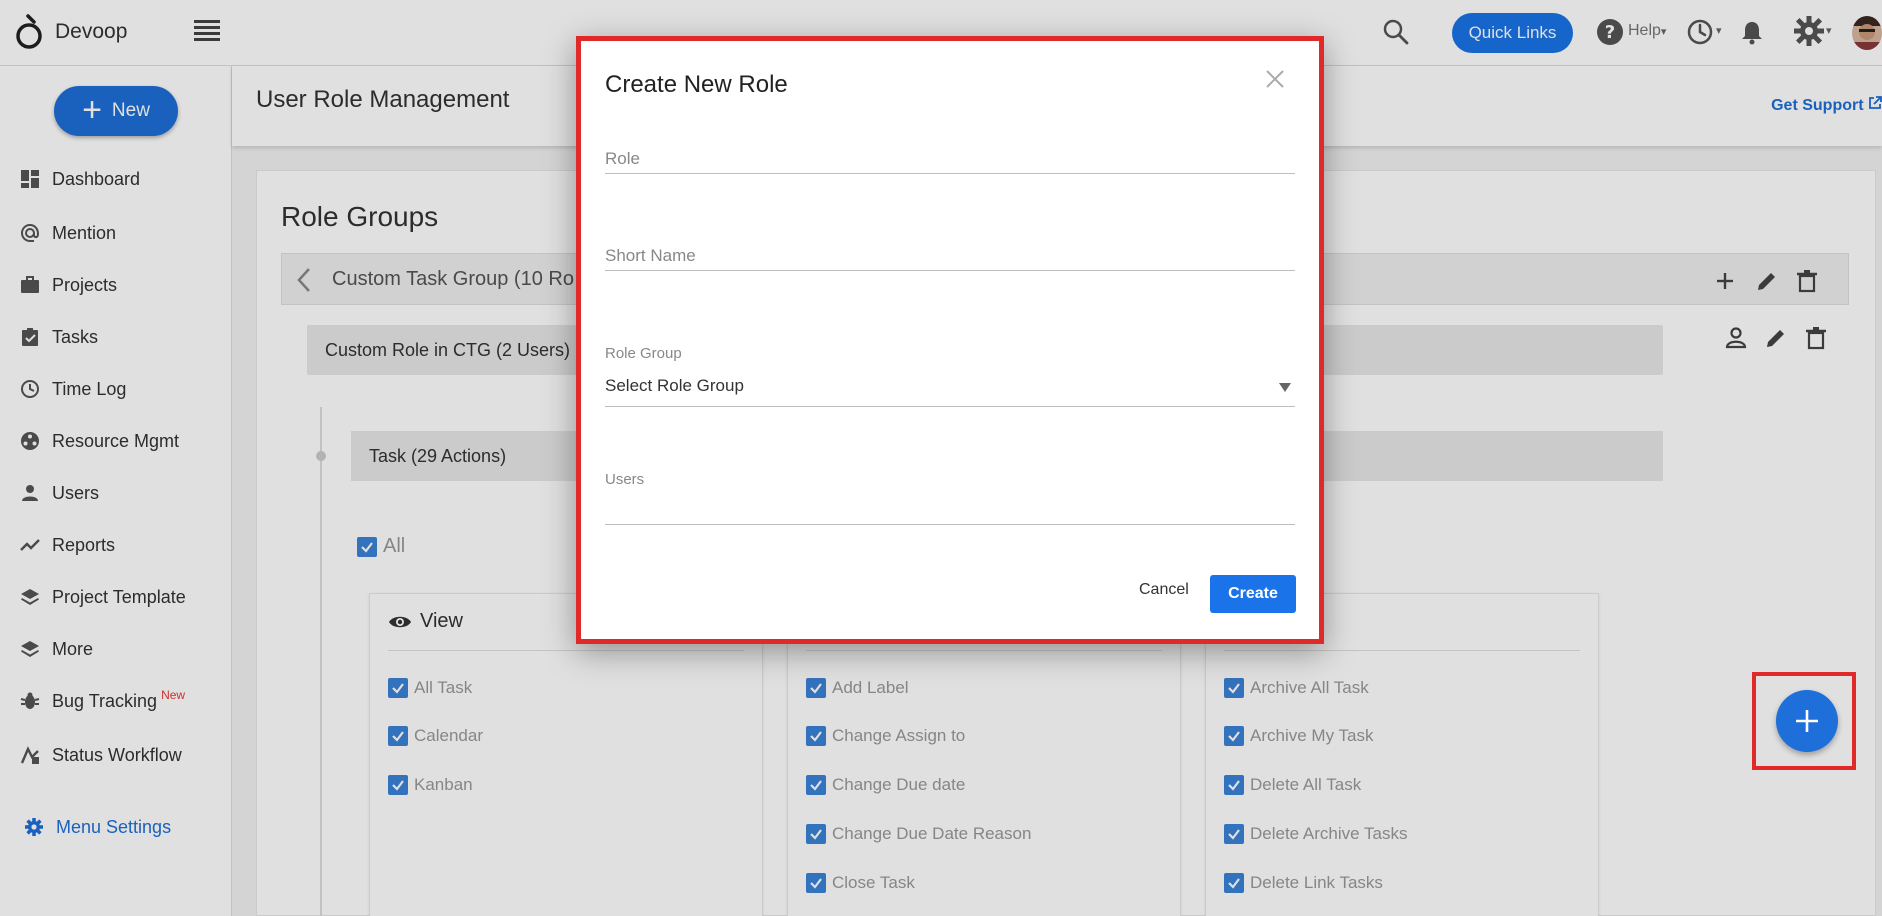 The image size is (1882, 916). I want to click on users-input: Users, so click(950, 498).